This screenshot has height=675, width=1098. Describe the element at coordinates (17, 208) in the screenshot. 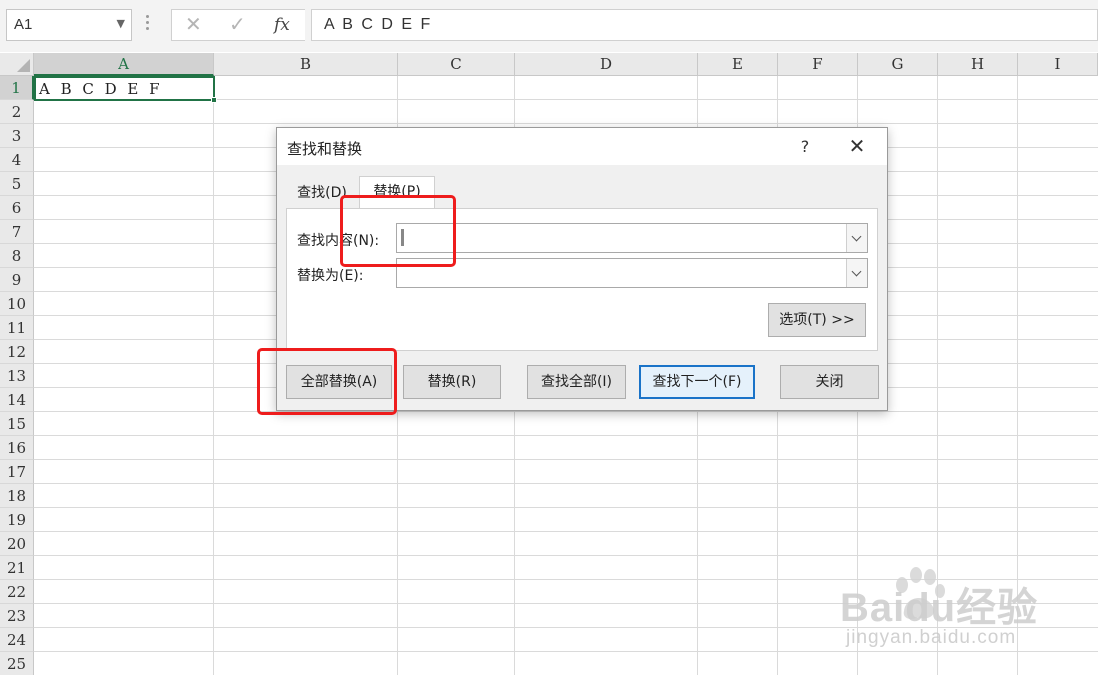

I see `row-header-6: 6` at that location.